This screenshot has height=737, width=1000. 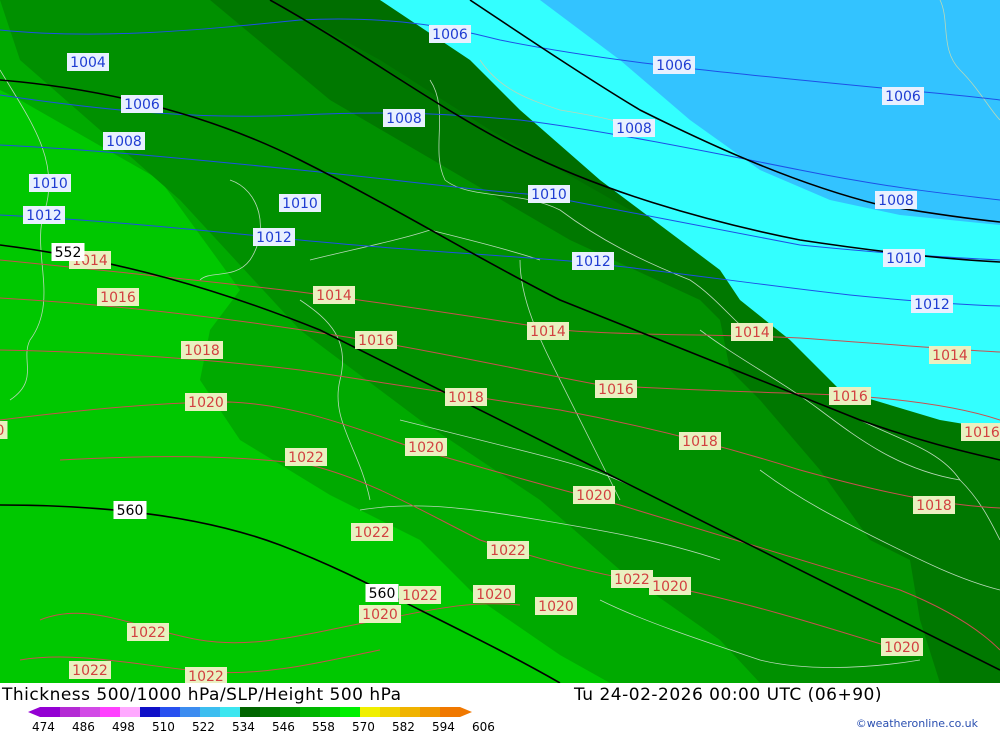 What do you see at coordinates (203, 726) in the screenshot?
I see `legend-tick-label: 522` at bounding box center [203, 726].